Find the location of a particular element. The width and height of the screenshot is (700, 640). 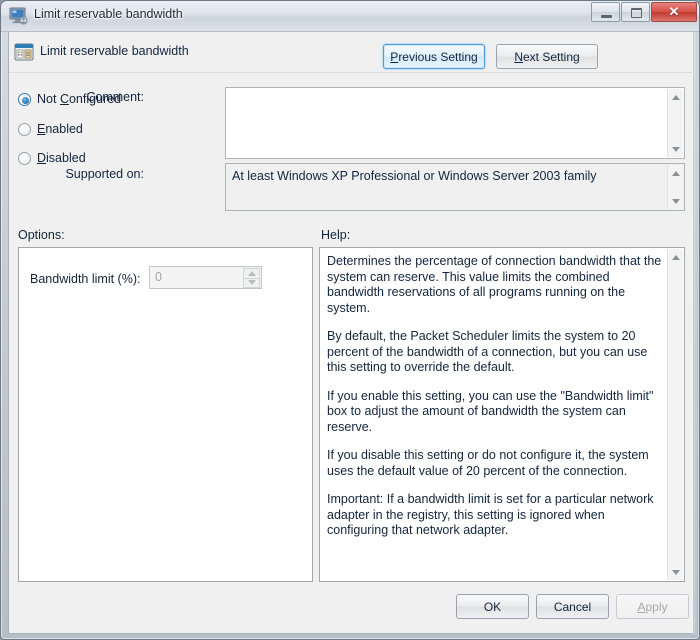

header-divider is located at coordinates (352, 72).